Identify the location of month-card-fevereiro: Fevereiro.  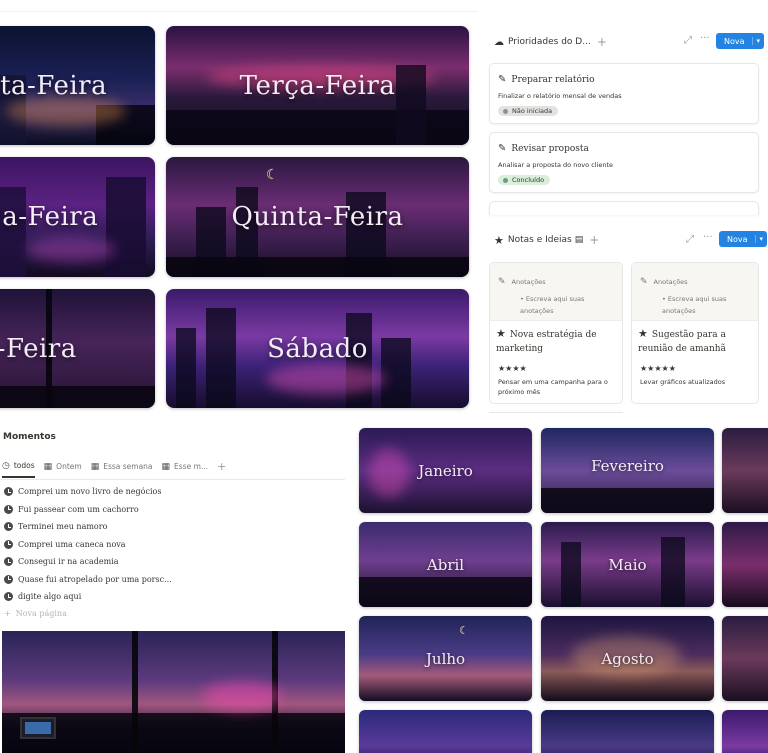
(627, 470).